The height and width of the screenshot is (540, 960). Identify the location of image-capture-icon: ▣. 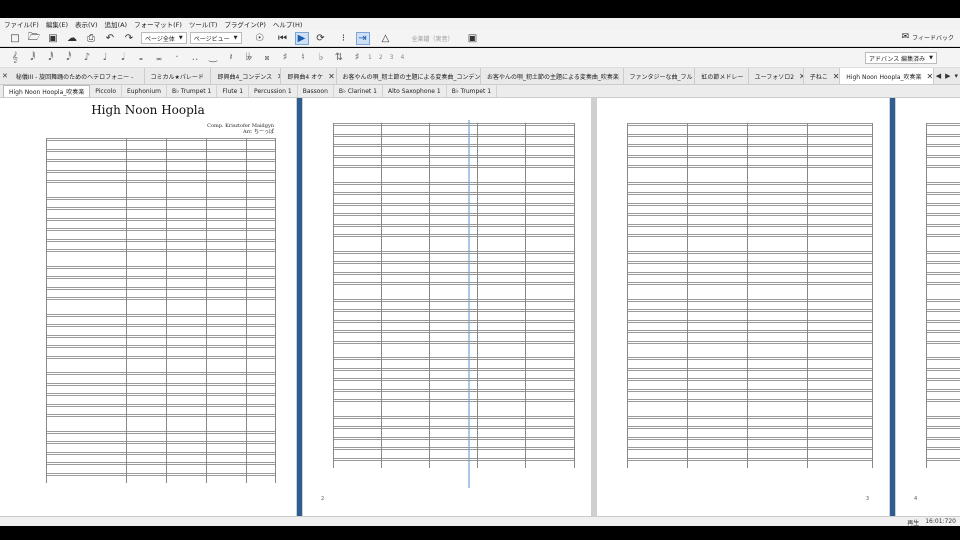
(473, 38).